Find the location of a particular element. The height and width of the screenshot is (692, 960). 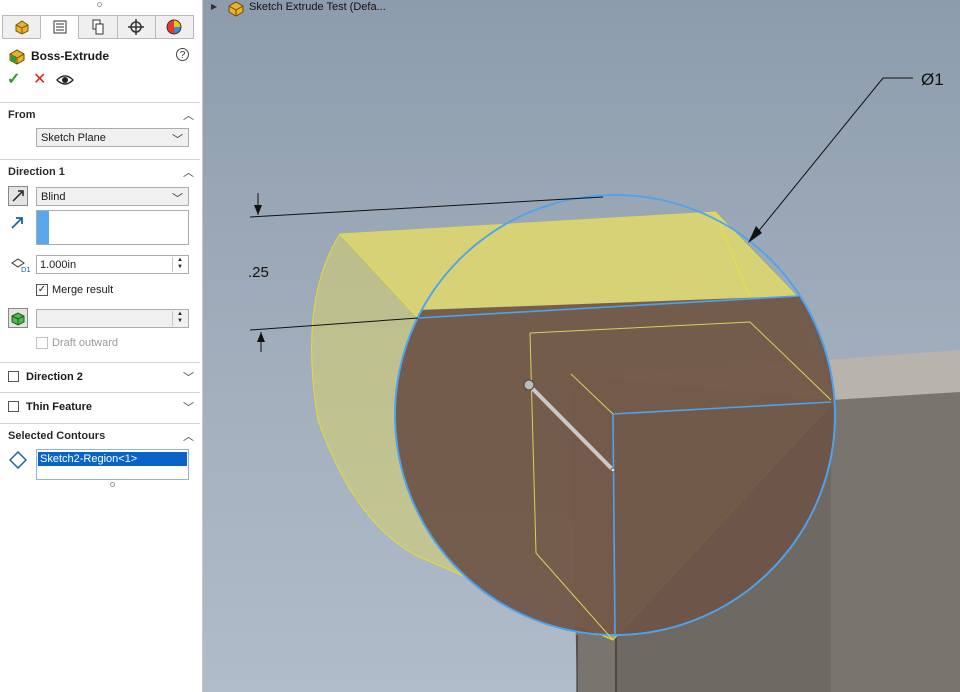

tab-dimxpert is located at coordinates (135, 27).